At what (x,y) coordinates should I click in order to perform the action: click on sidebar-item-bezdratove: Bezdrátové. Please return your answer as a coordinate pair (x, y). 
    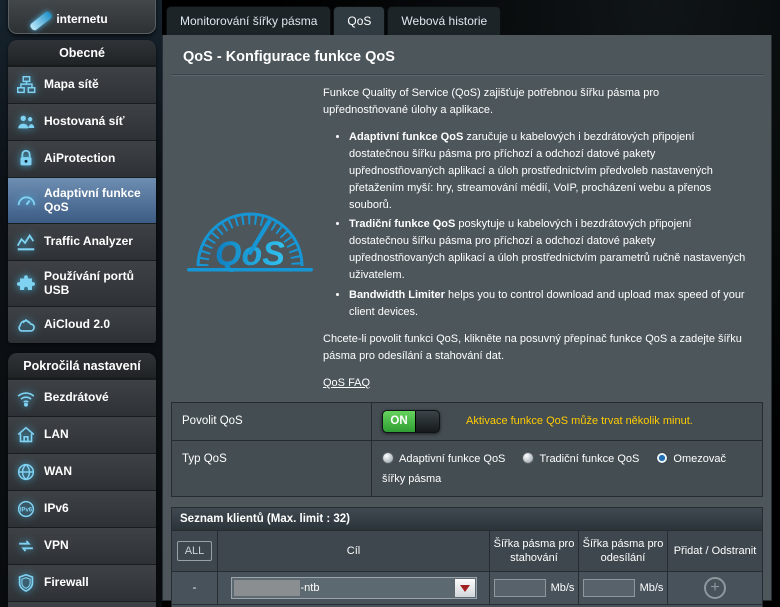
    Looking at the image, I should click on (82, 397).